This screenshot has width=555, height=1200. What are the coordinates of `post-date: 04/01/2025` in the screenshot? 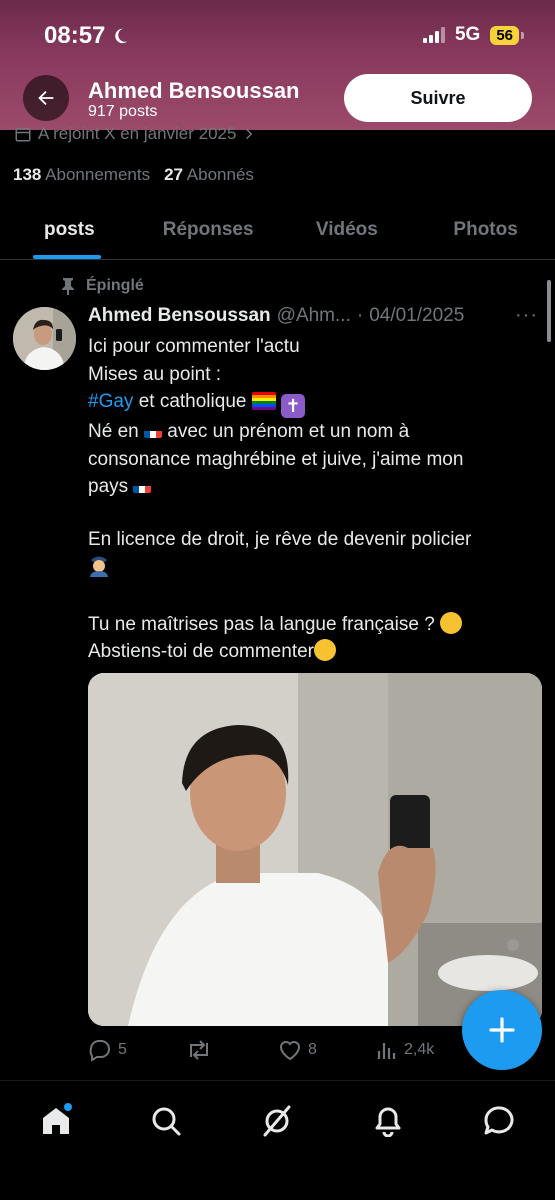 It's located at (416, 316).